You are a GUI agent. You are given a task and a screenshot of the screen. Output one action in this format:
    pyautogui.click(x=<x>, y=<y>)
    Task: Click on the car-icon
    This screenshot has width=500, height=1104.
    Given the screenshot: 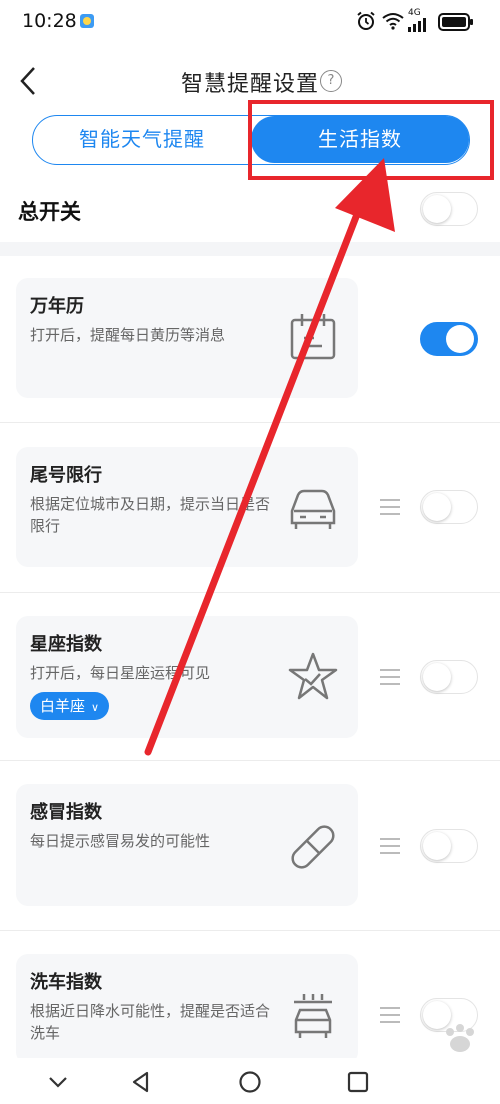 What is the action you would take?
    pyautogui.click(x=313, y=509)
    